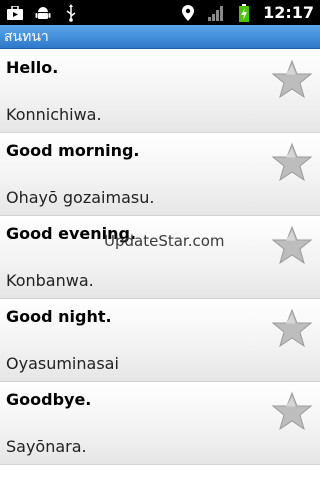  Describe the element at coordinates (288, 12) in the screenshot. I see `status-time: 12:17` at that location.